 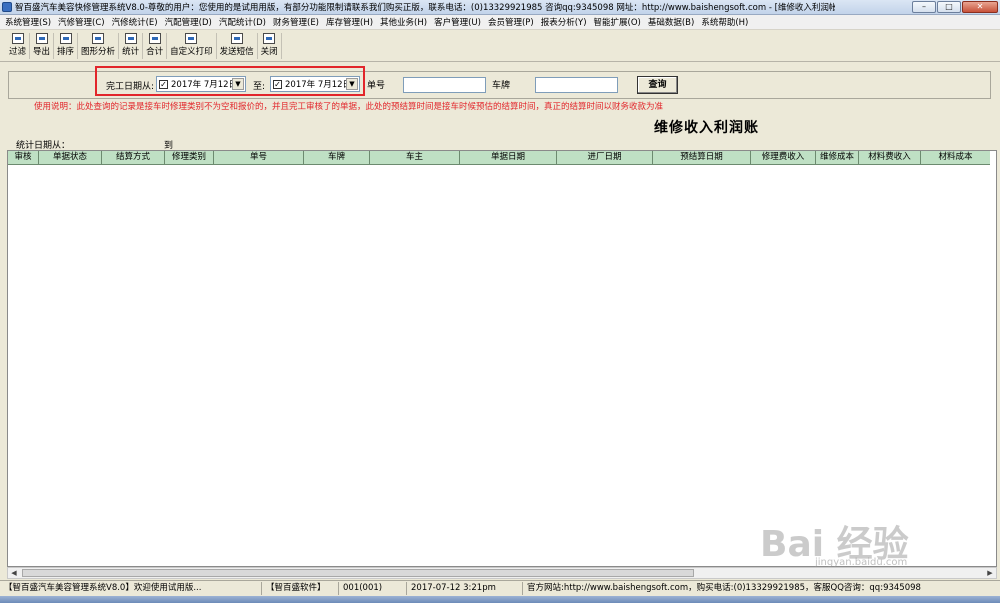 What do you see at coordinates (500, 46) in the screenshot?
I see `toolbar: 过滤 导出 排序 图形分析 统计 合计 自定义打印 发送短信 关闭` at bounding box center [500, 46].